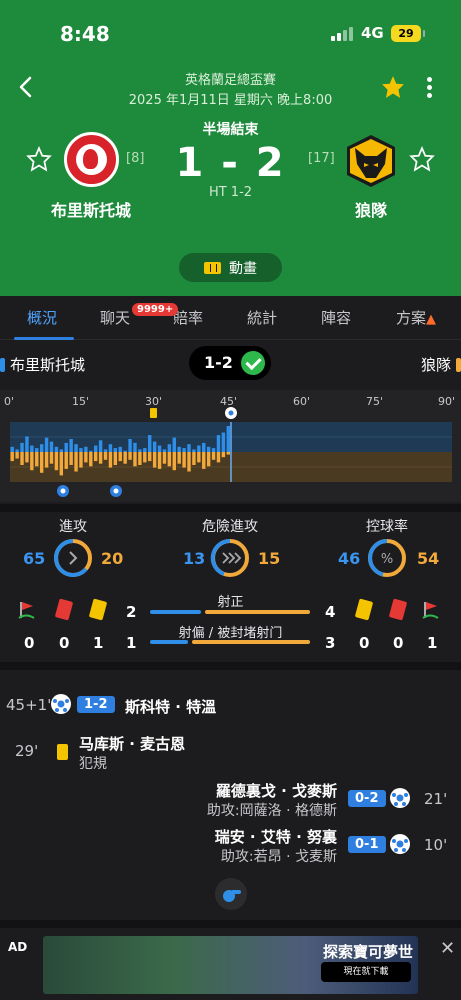 This screenshot has height=1000, width=461. Describe the element at coordinates (42, 317) in the screenshot. I see `tab-overview: 概況` at that location.